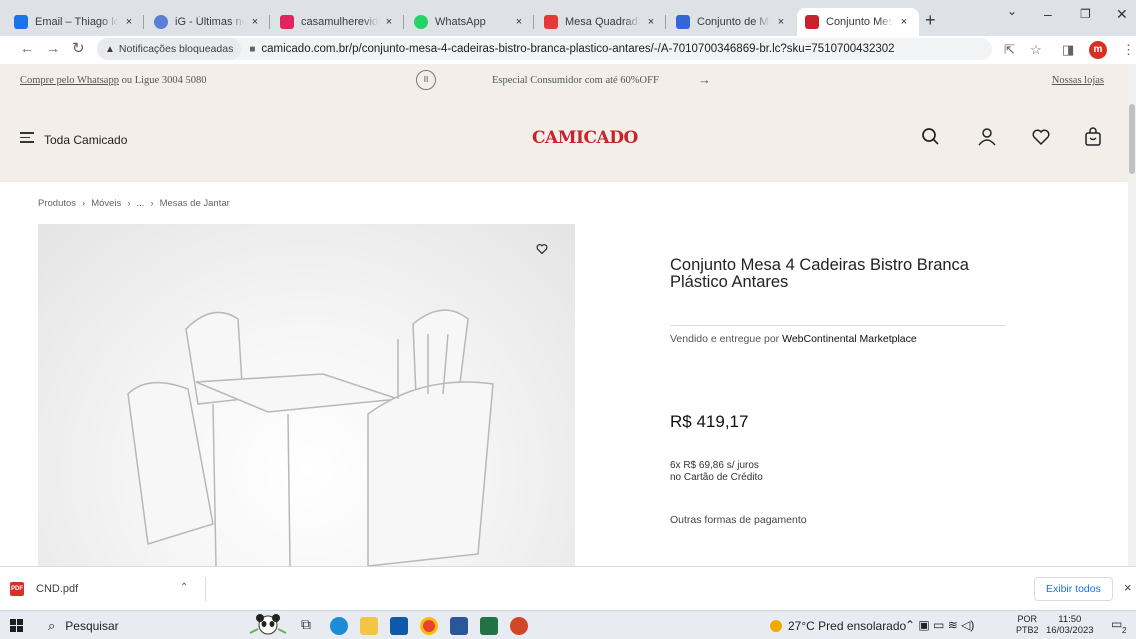 This screenshot has height=639, width=1136. I want to click on forward-arrow-icon: →, so click(53, 48).